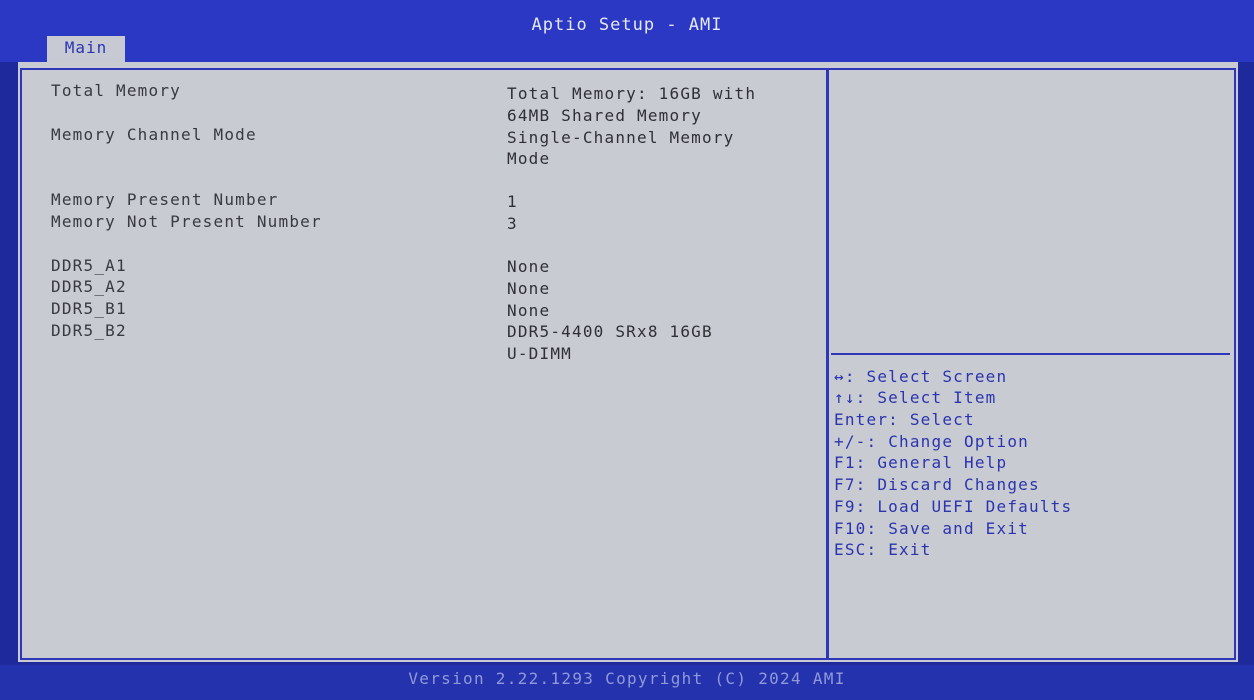  Describe the element at coordinates (86, 49) in the screenshot. I see `tab-main: Main` at that location.